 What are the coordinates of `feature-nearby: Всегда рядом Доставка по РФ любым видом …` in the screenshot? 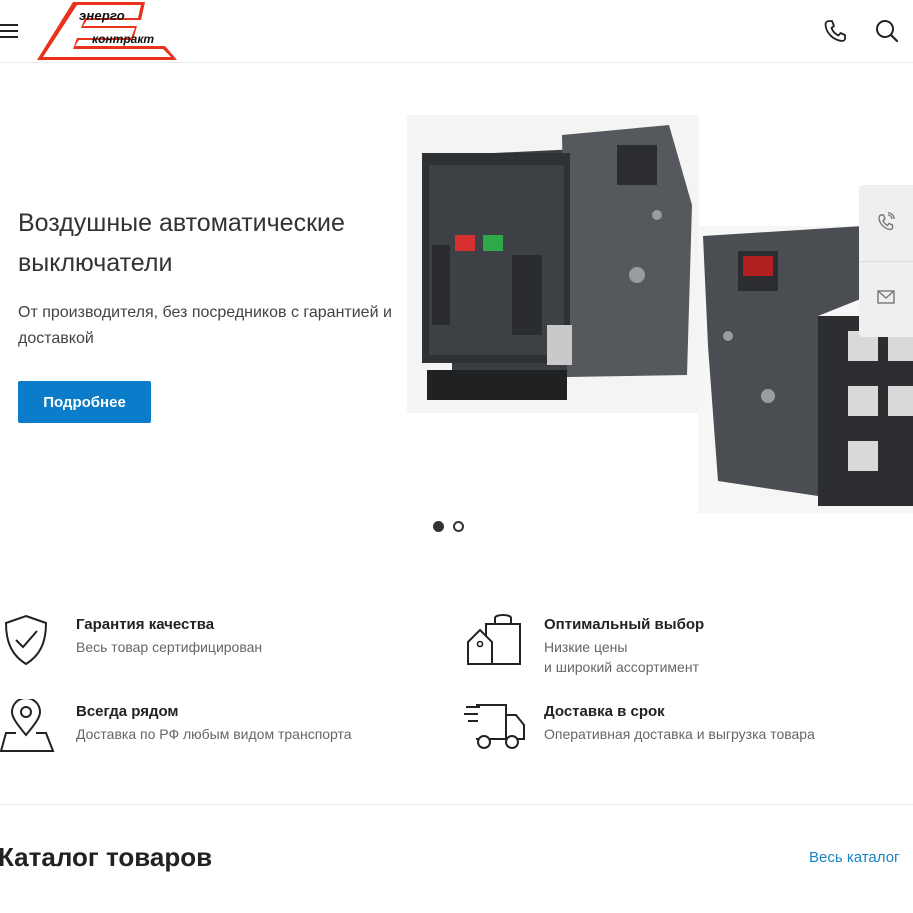 It's located at (220, 727).